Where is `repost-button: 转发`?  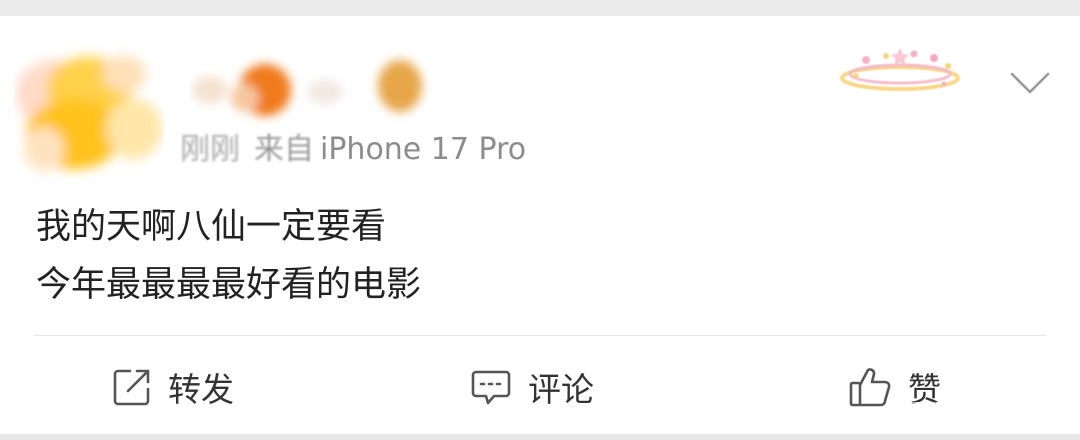 repost-button: 转发 is located at coordinates (173, 387).